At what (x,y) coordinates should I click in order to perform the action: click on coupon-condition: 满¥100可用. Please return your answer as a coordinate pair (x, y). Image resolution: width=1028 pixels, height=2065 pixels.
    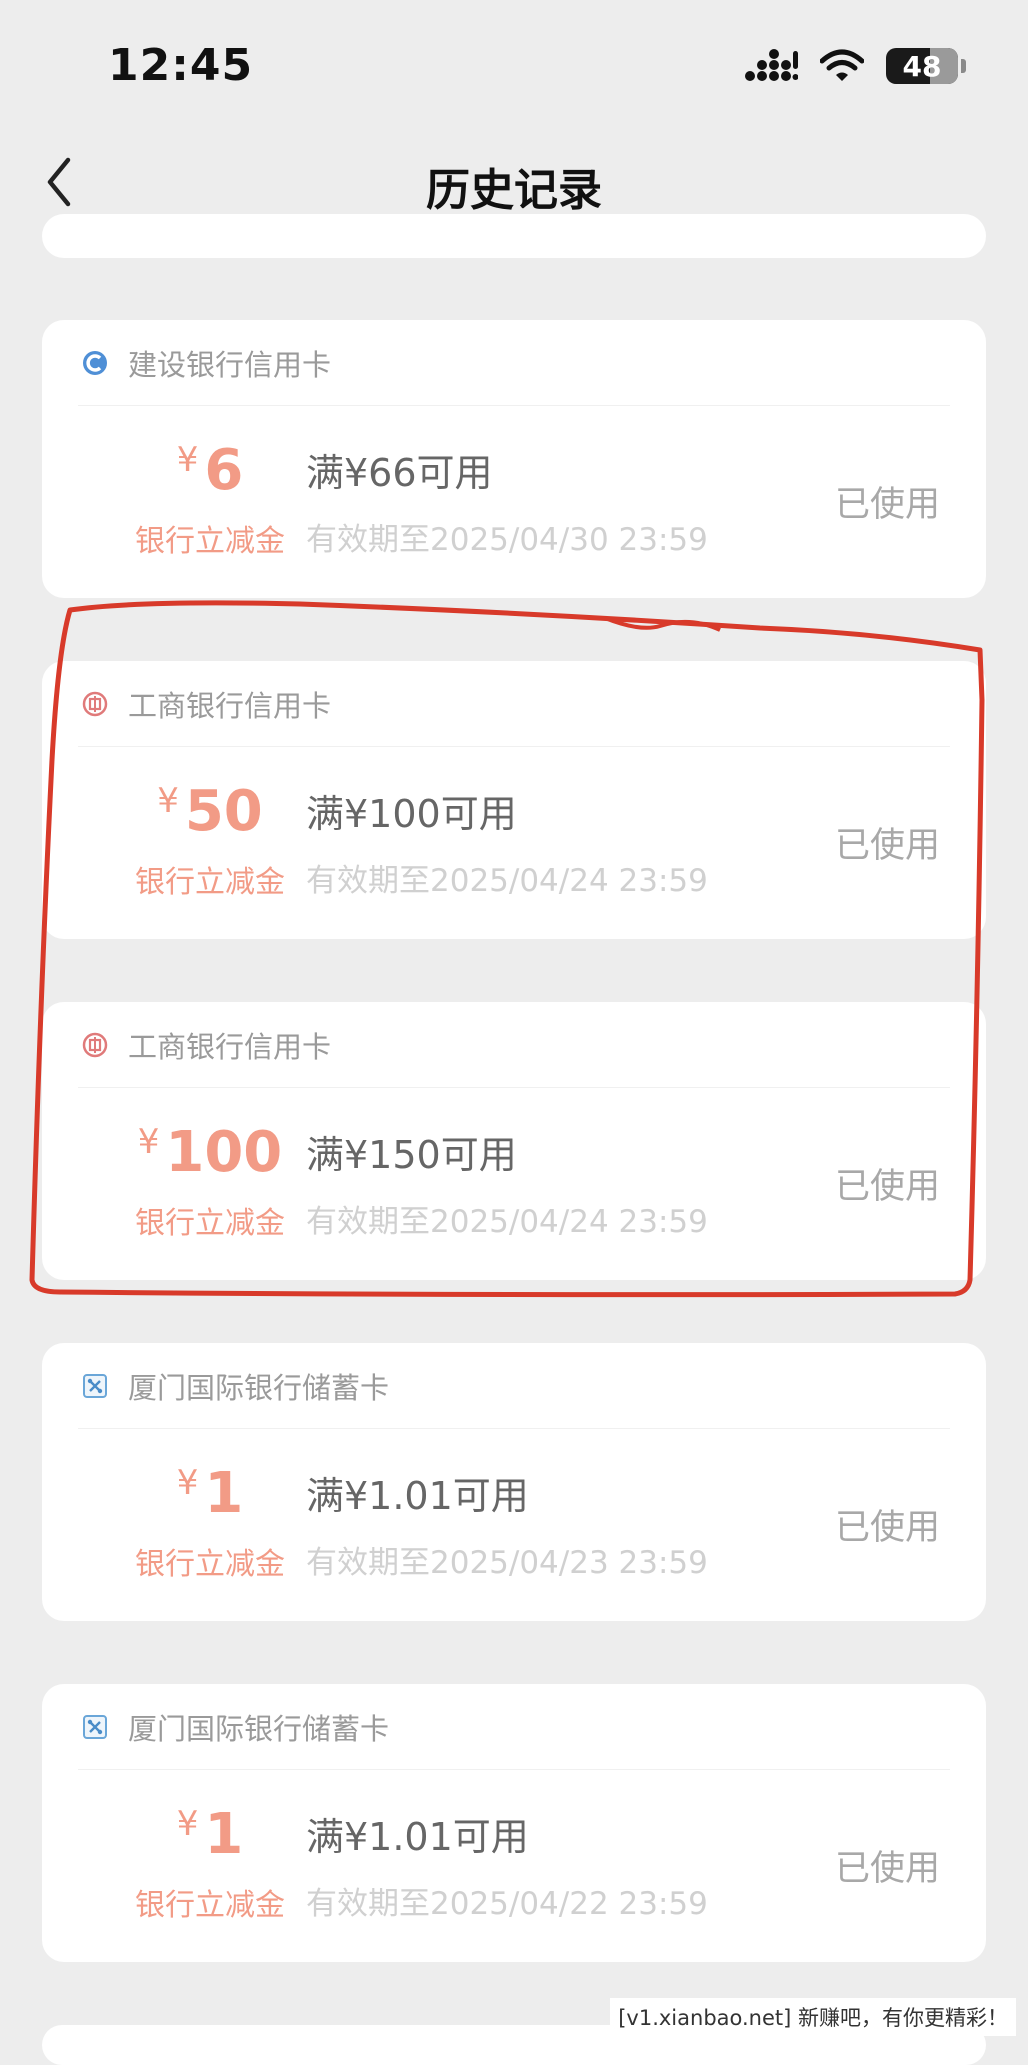
    Looking at the image, I should click on (411, 814).